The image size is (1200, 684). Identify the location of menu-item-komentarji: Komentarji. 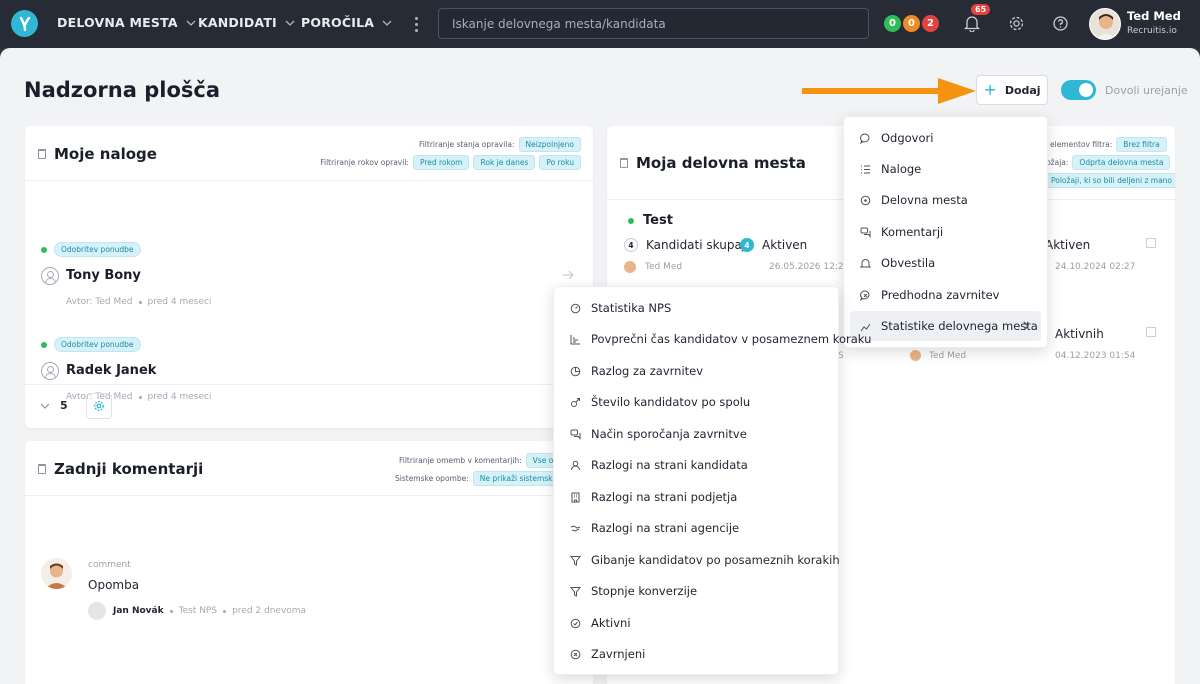
(945, 232).